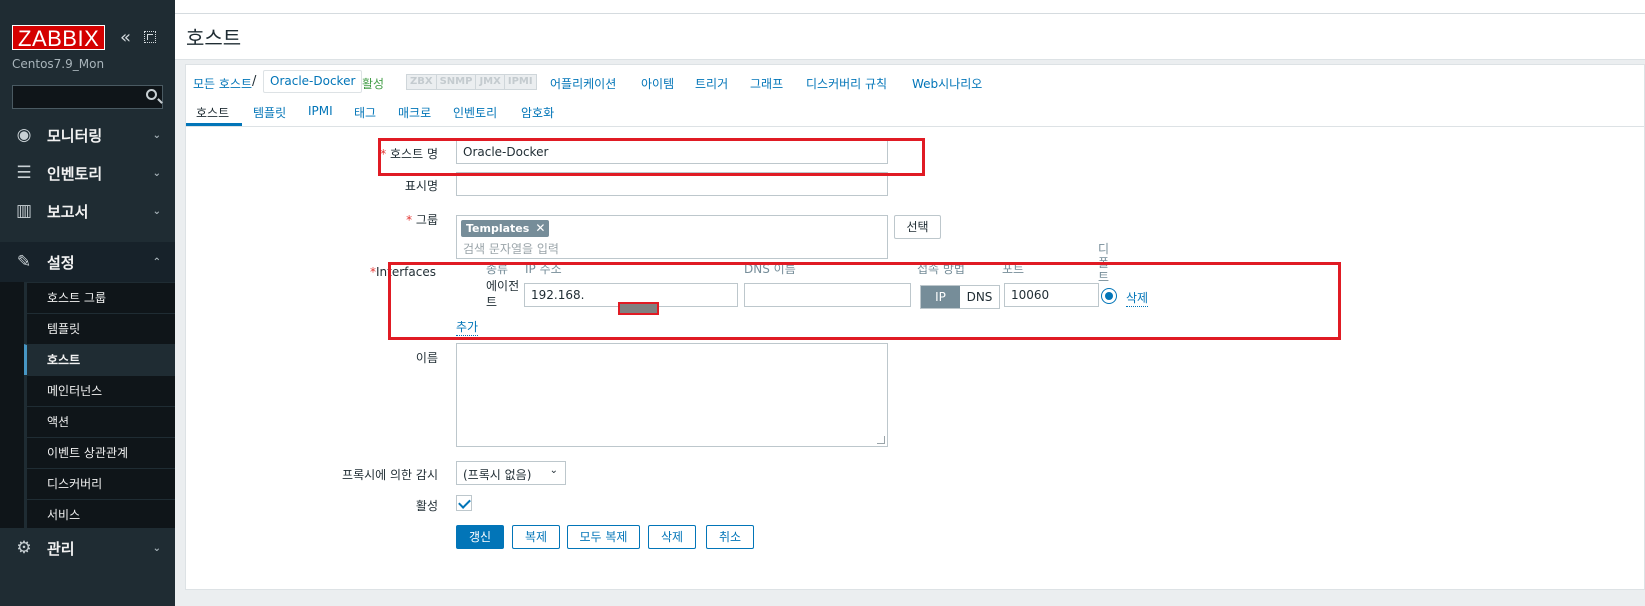 The image size is (1645, 606). I want to click on menu-label: 설정, so click(61, 262).